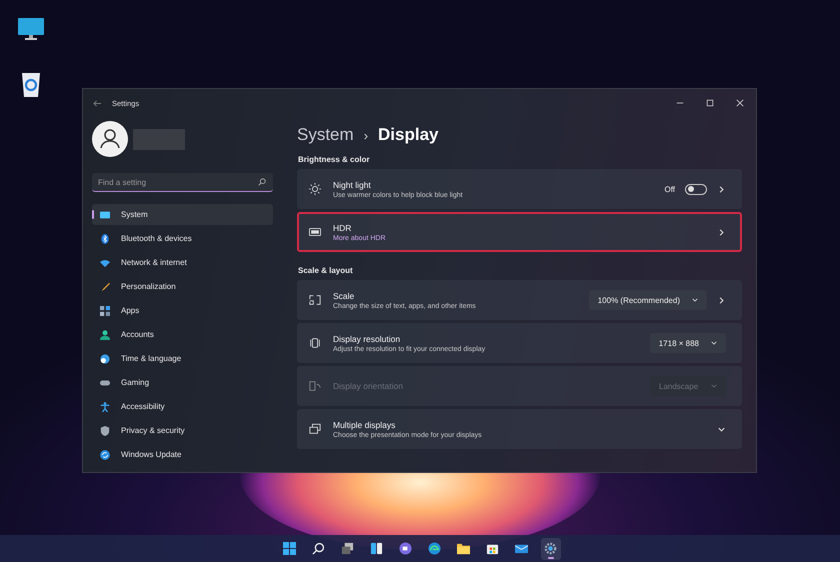 The height and width of the screenshot is (562, 840). I want to click on brush-icon, so click(105, 287).